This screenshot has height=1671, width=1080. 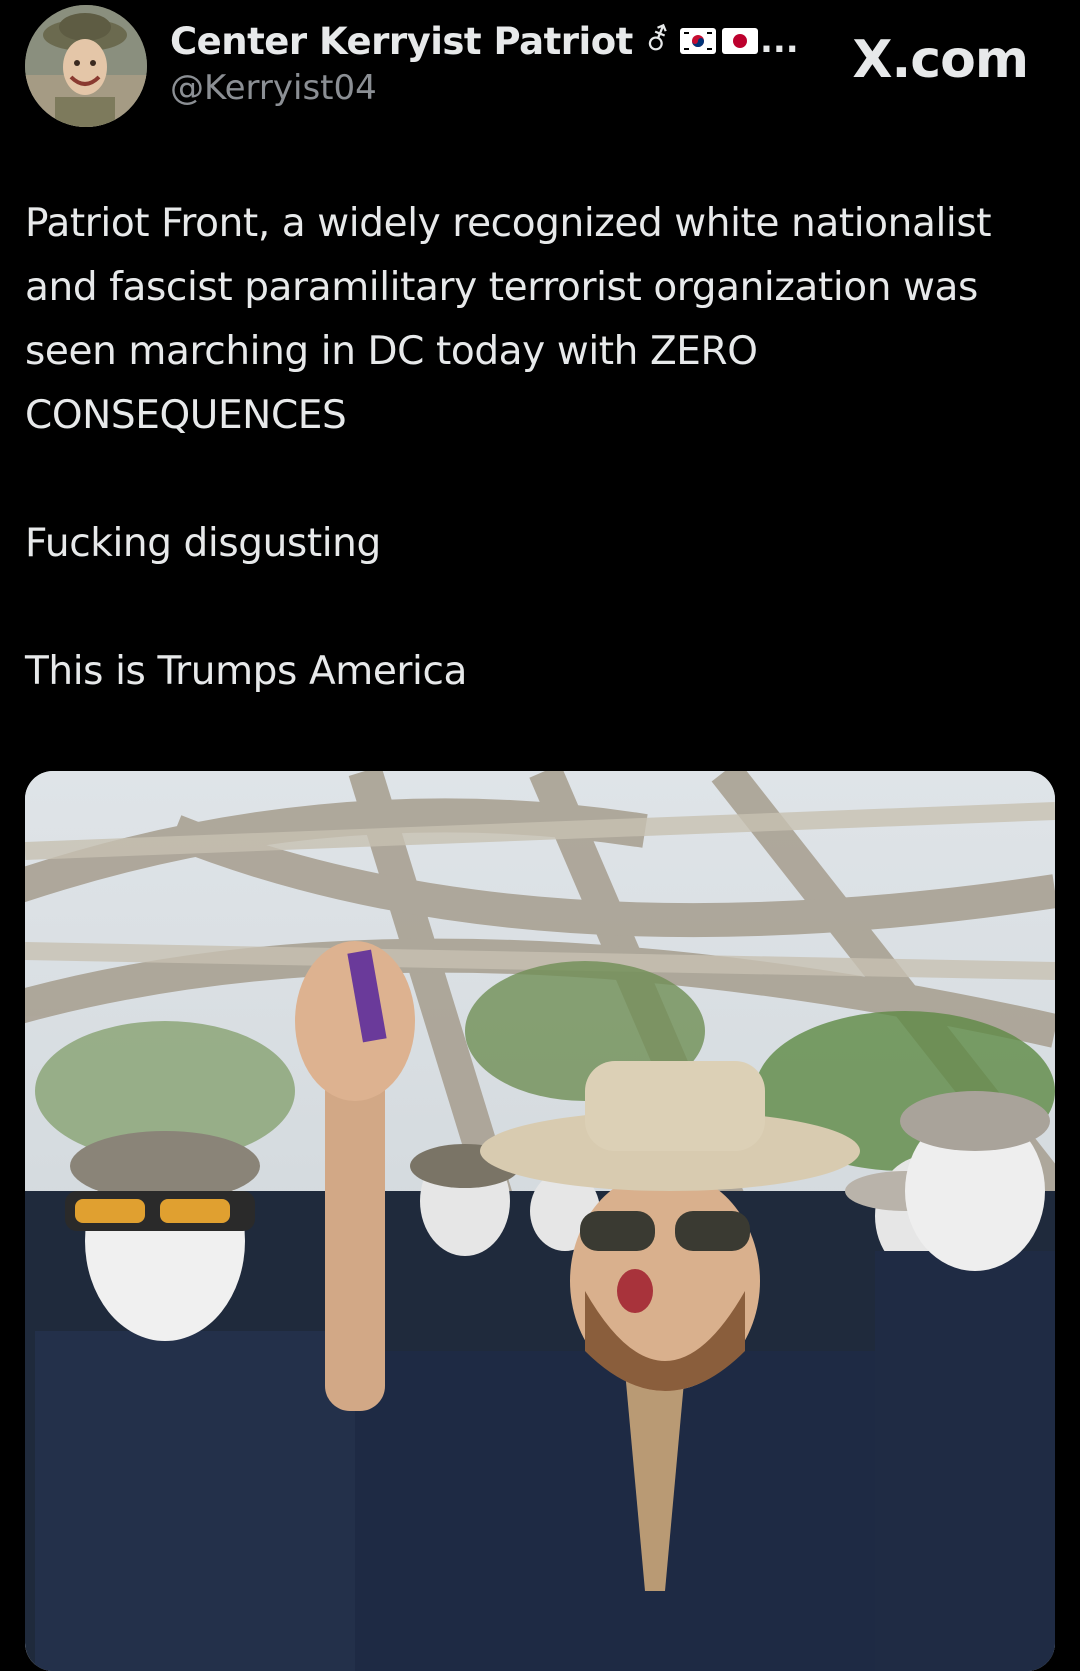 What do you see at coordinates (273, 88) in the screenshot?
I see `author-handle: @Kerryist04` at bounding box center [273, 88].